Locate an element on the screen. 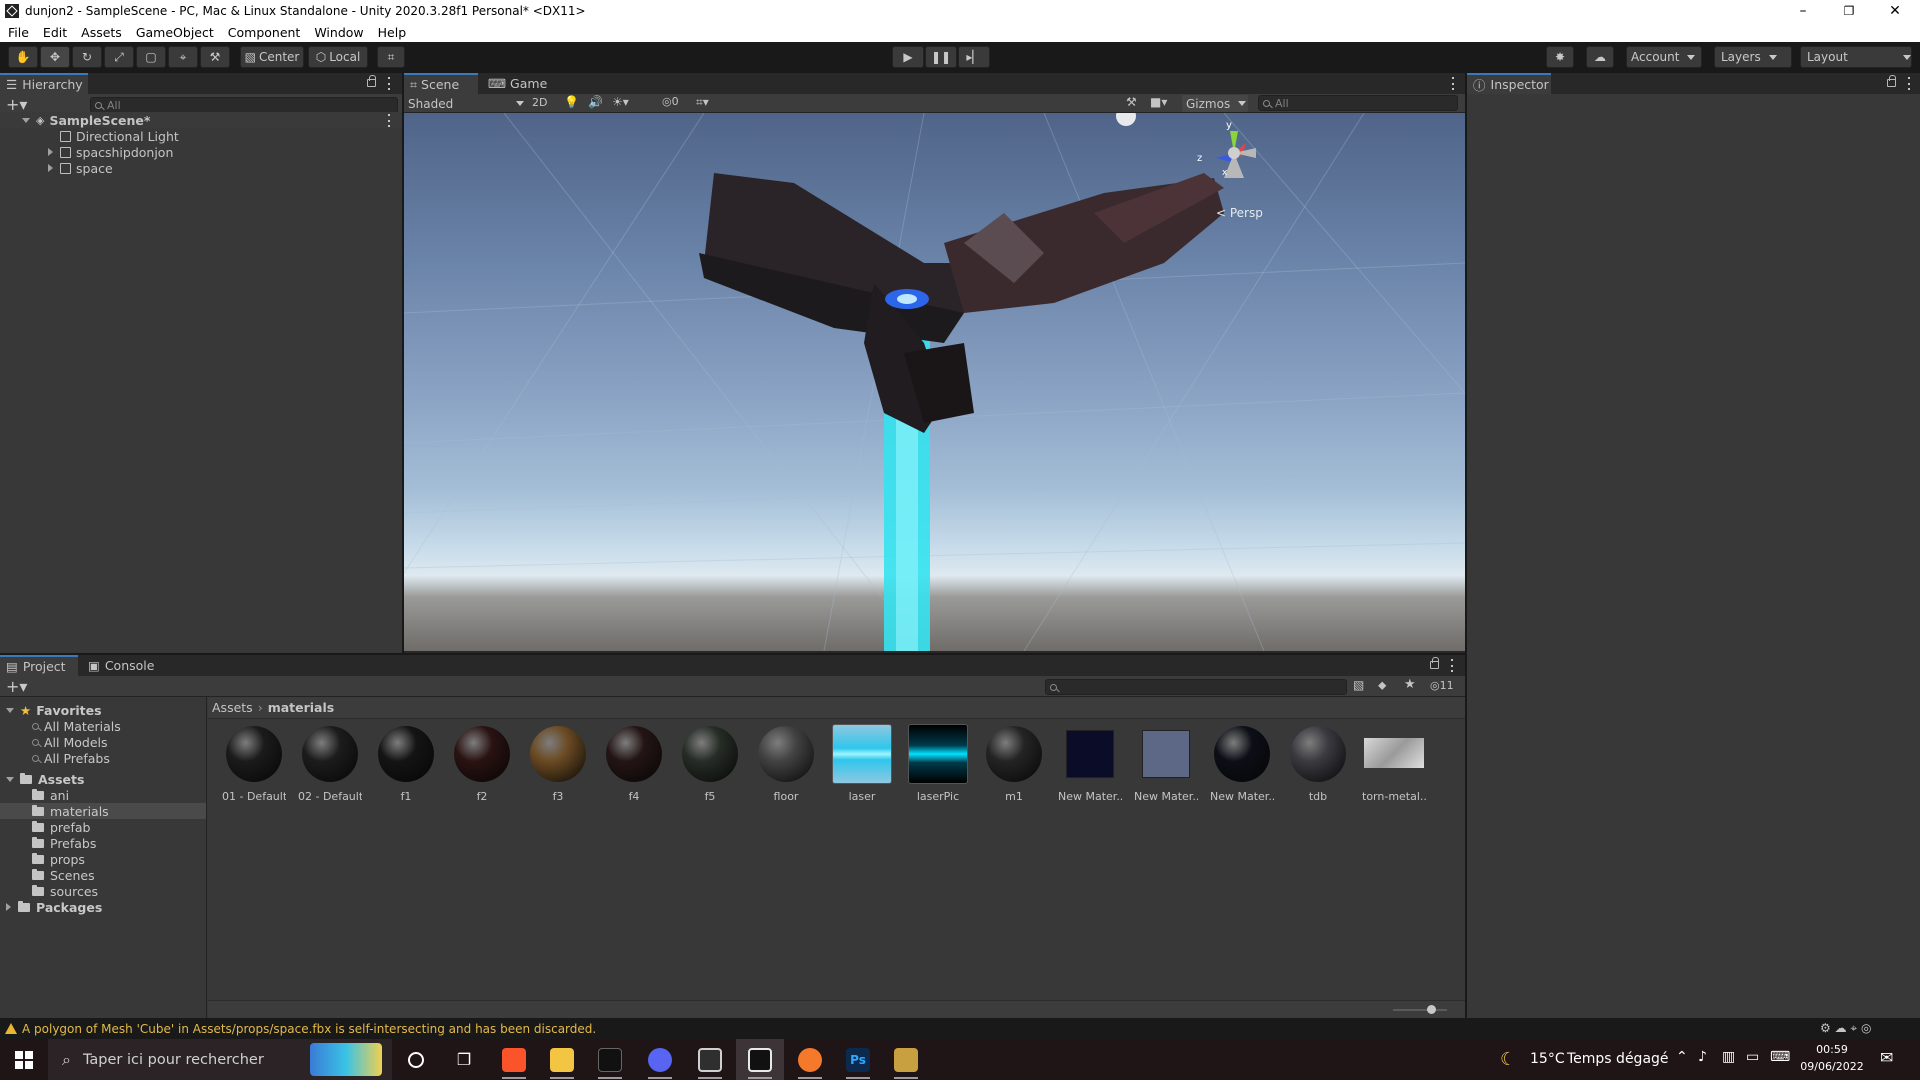 The width and height of the screenshot is (1920, 1080). breadcrumb-materials: materials is located at coordinates (301, 707).